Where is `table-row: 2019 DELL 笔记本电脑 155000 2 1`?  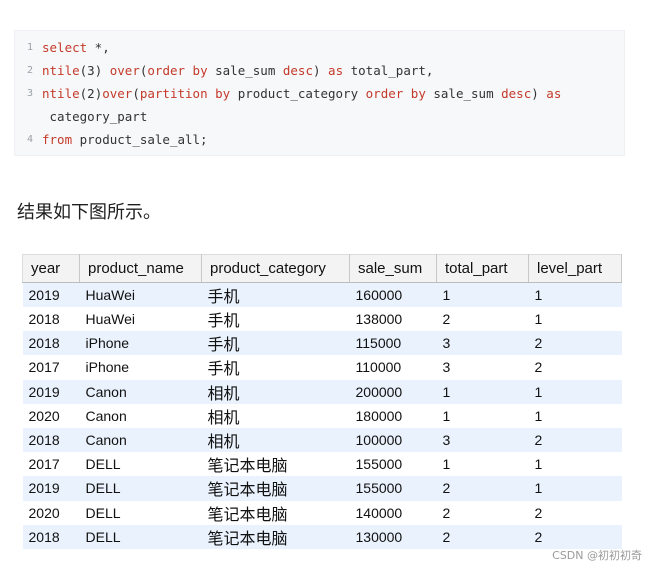
table-row: 2019 DELL 笔记本电脑 155000 2 1 is located at coordinates (322, 488).